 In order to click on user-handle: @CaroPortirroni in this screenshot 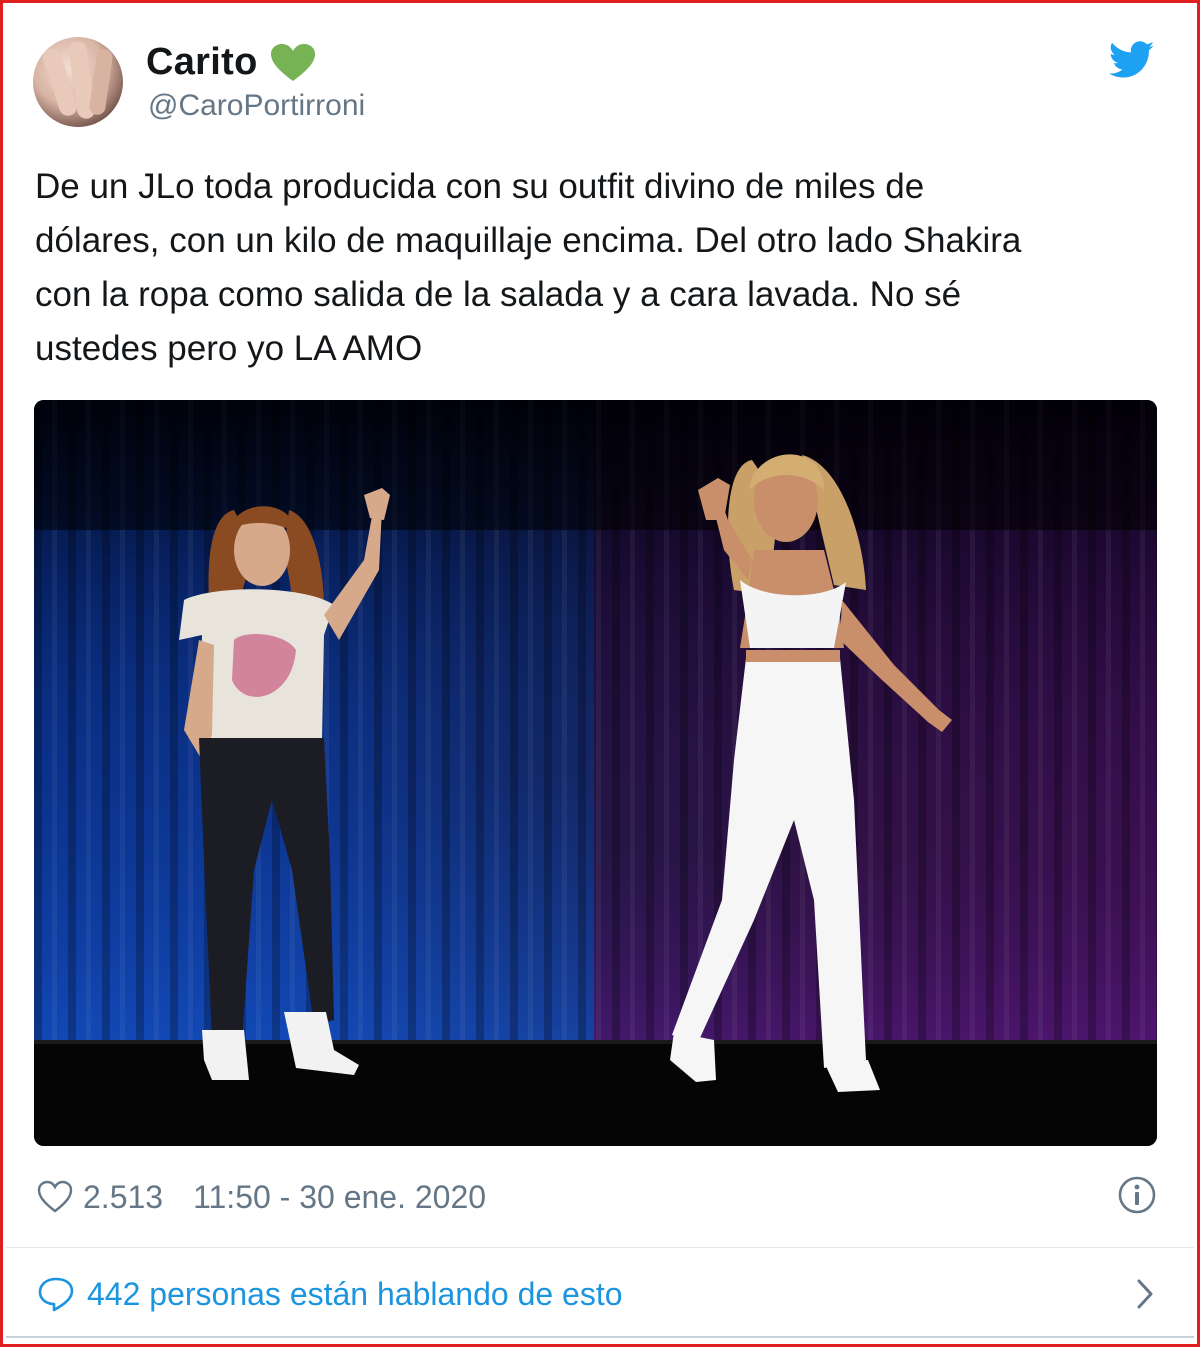, I will do `click(256, 106)`.